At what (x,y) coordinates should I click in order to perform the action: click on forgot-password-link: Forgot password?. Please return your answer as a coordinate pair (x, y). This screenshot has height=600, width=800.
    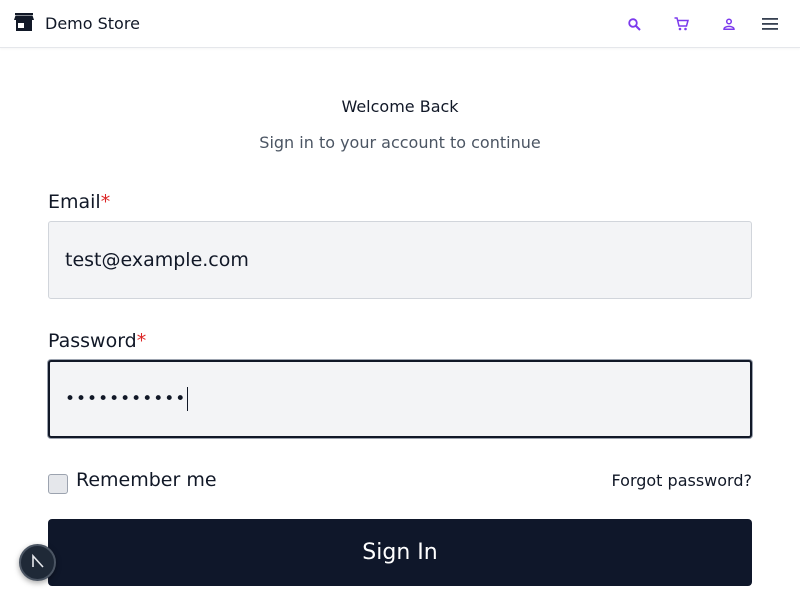
    Looking at the image, I should click on (682, 481).